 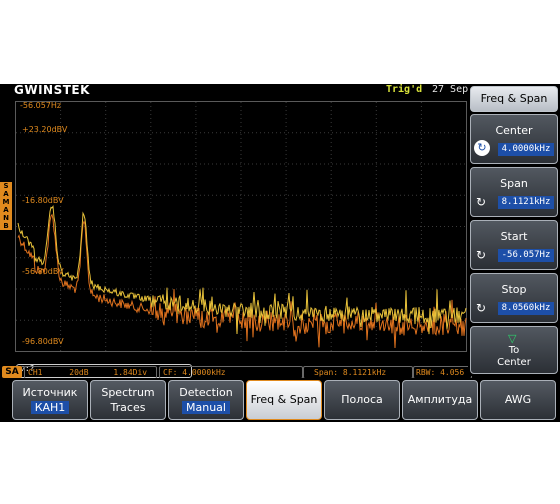 What do you see at coordinates (514, 183) in the screenshot?
I see `span-label: Span` at bounding box center [514, 183].